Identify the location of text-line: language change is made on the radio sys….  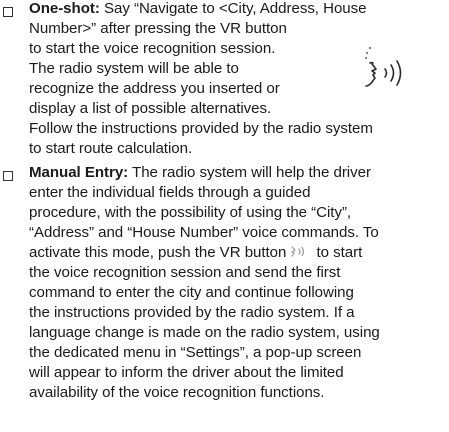
(204, 332).